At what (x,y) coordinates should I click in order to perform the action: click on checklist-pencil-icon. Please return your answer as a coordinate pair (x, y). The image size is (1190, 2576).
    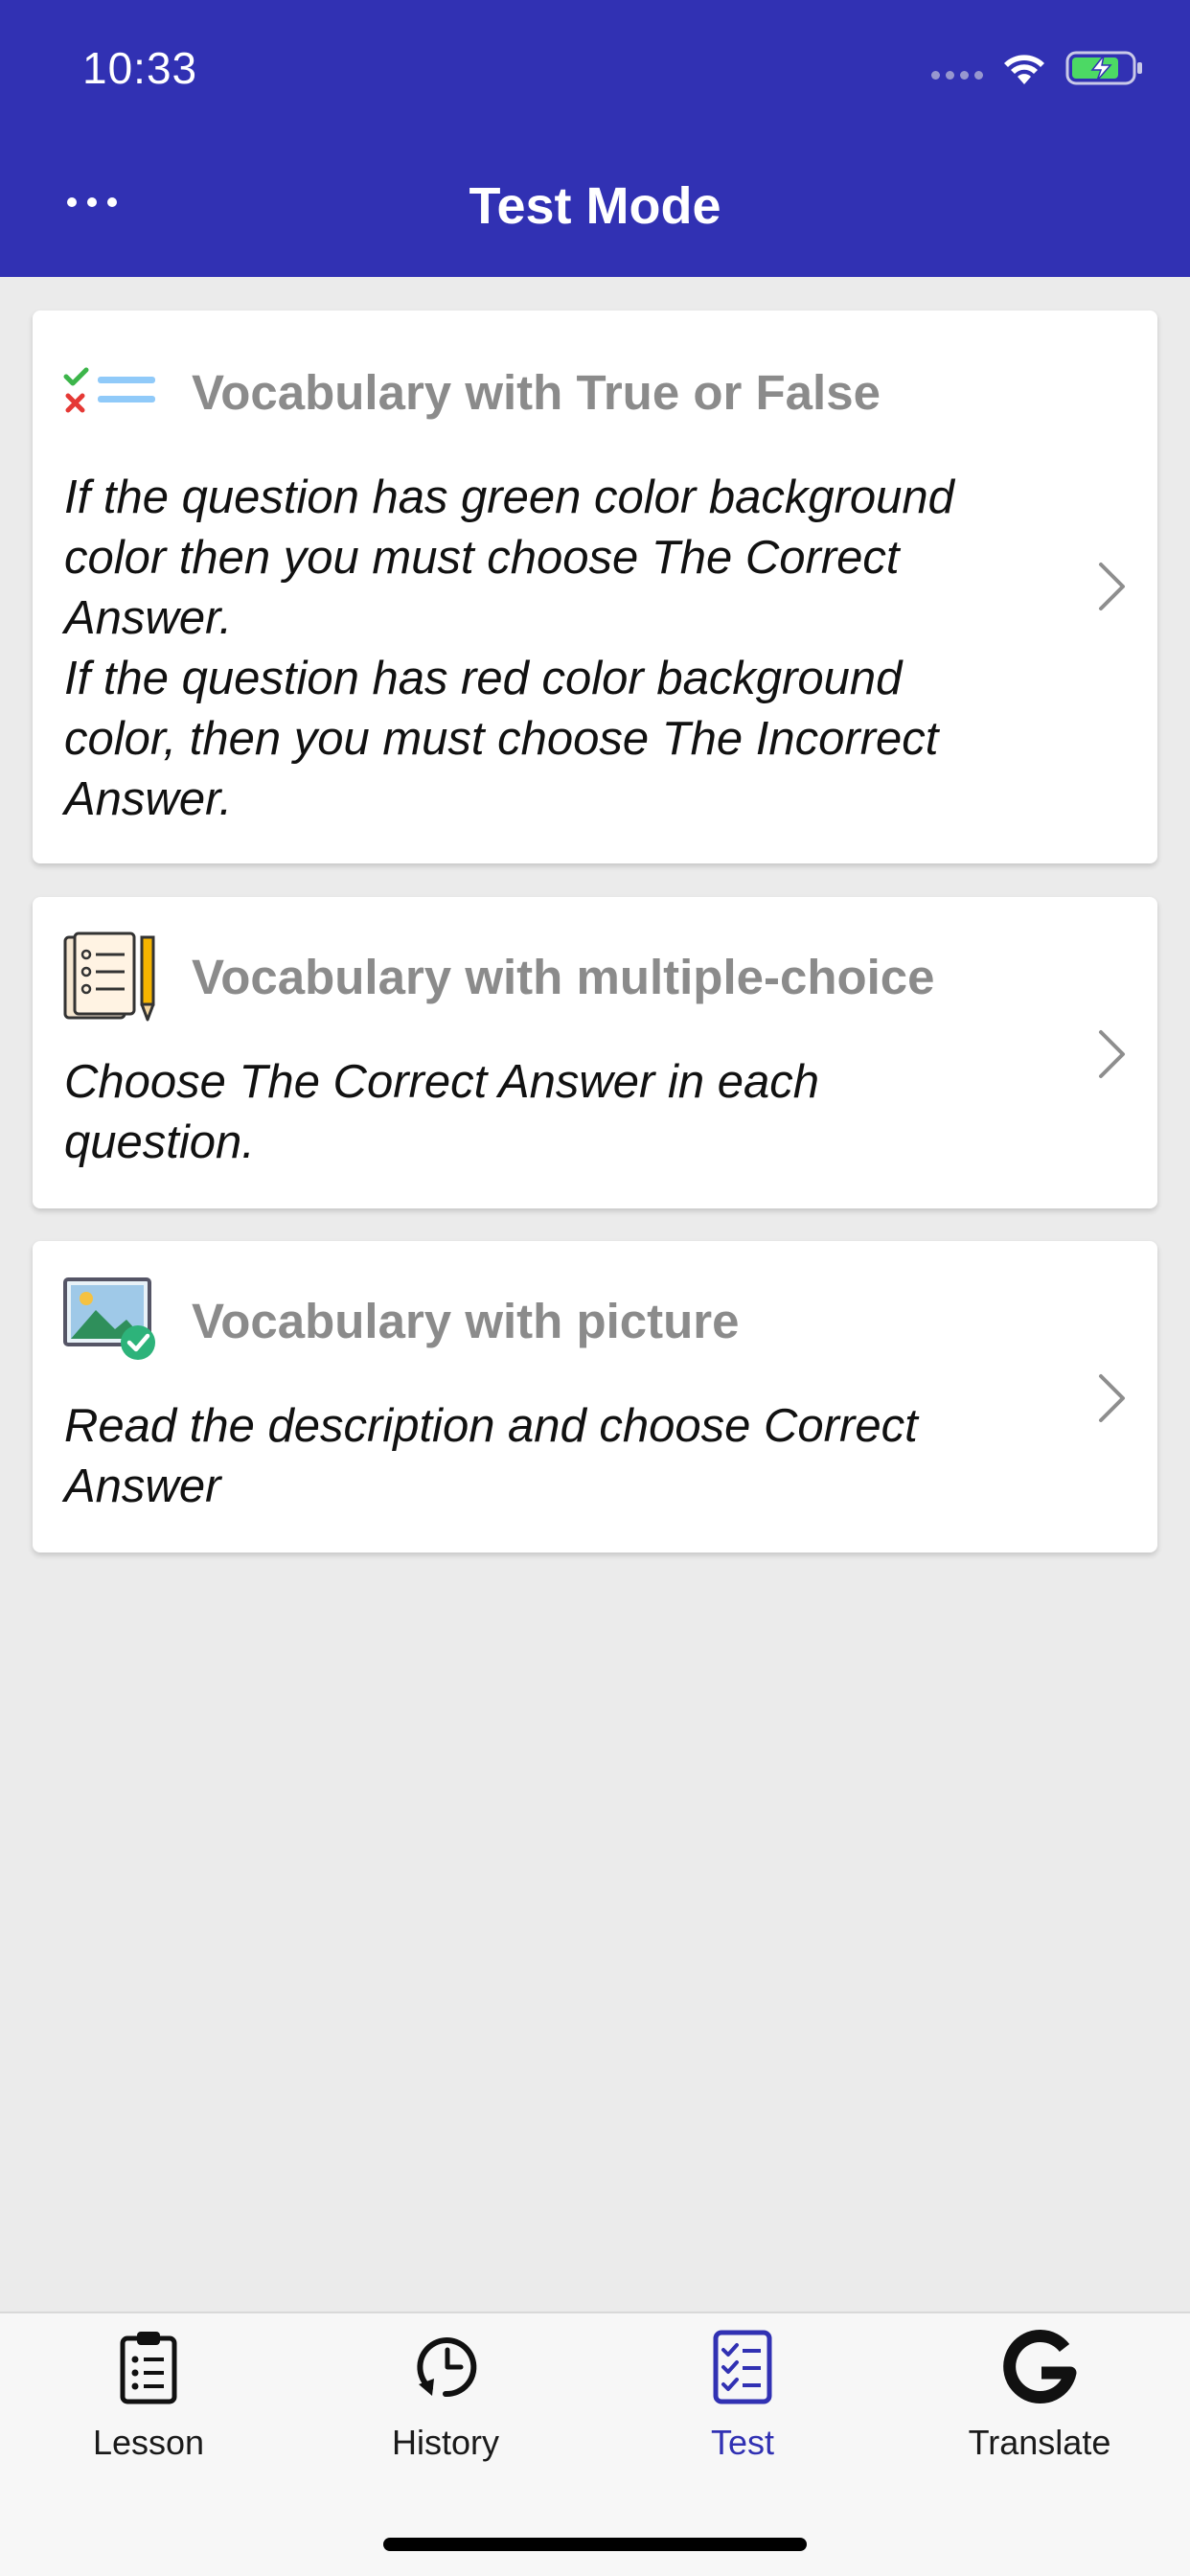
    Looking at the image, I should click on (109, 977).